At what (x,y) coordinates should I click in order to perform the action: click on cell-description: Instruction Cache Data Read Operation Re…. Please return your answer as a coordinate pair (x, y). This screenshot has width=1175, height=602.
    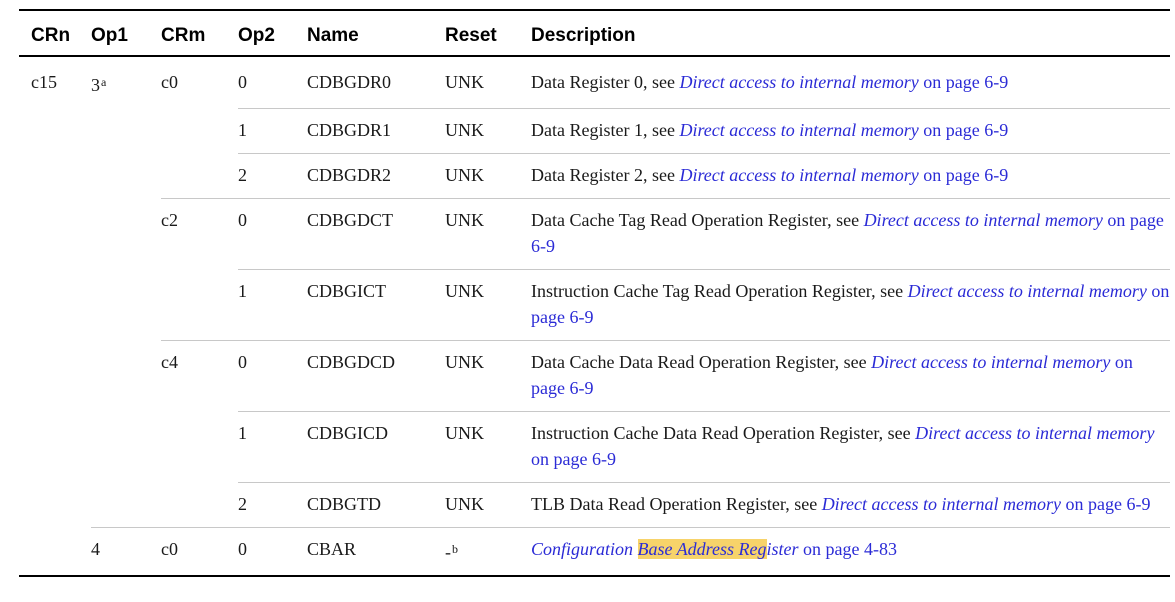
    Looking at the image, I should click on (850, 446).